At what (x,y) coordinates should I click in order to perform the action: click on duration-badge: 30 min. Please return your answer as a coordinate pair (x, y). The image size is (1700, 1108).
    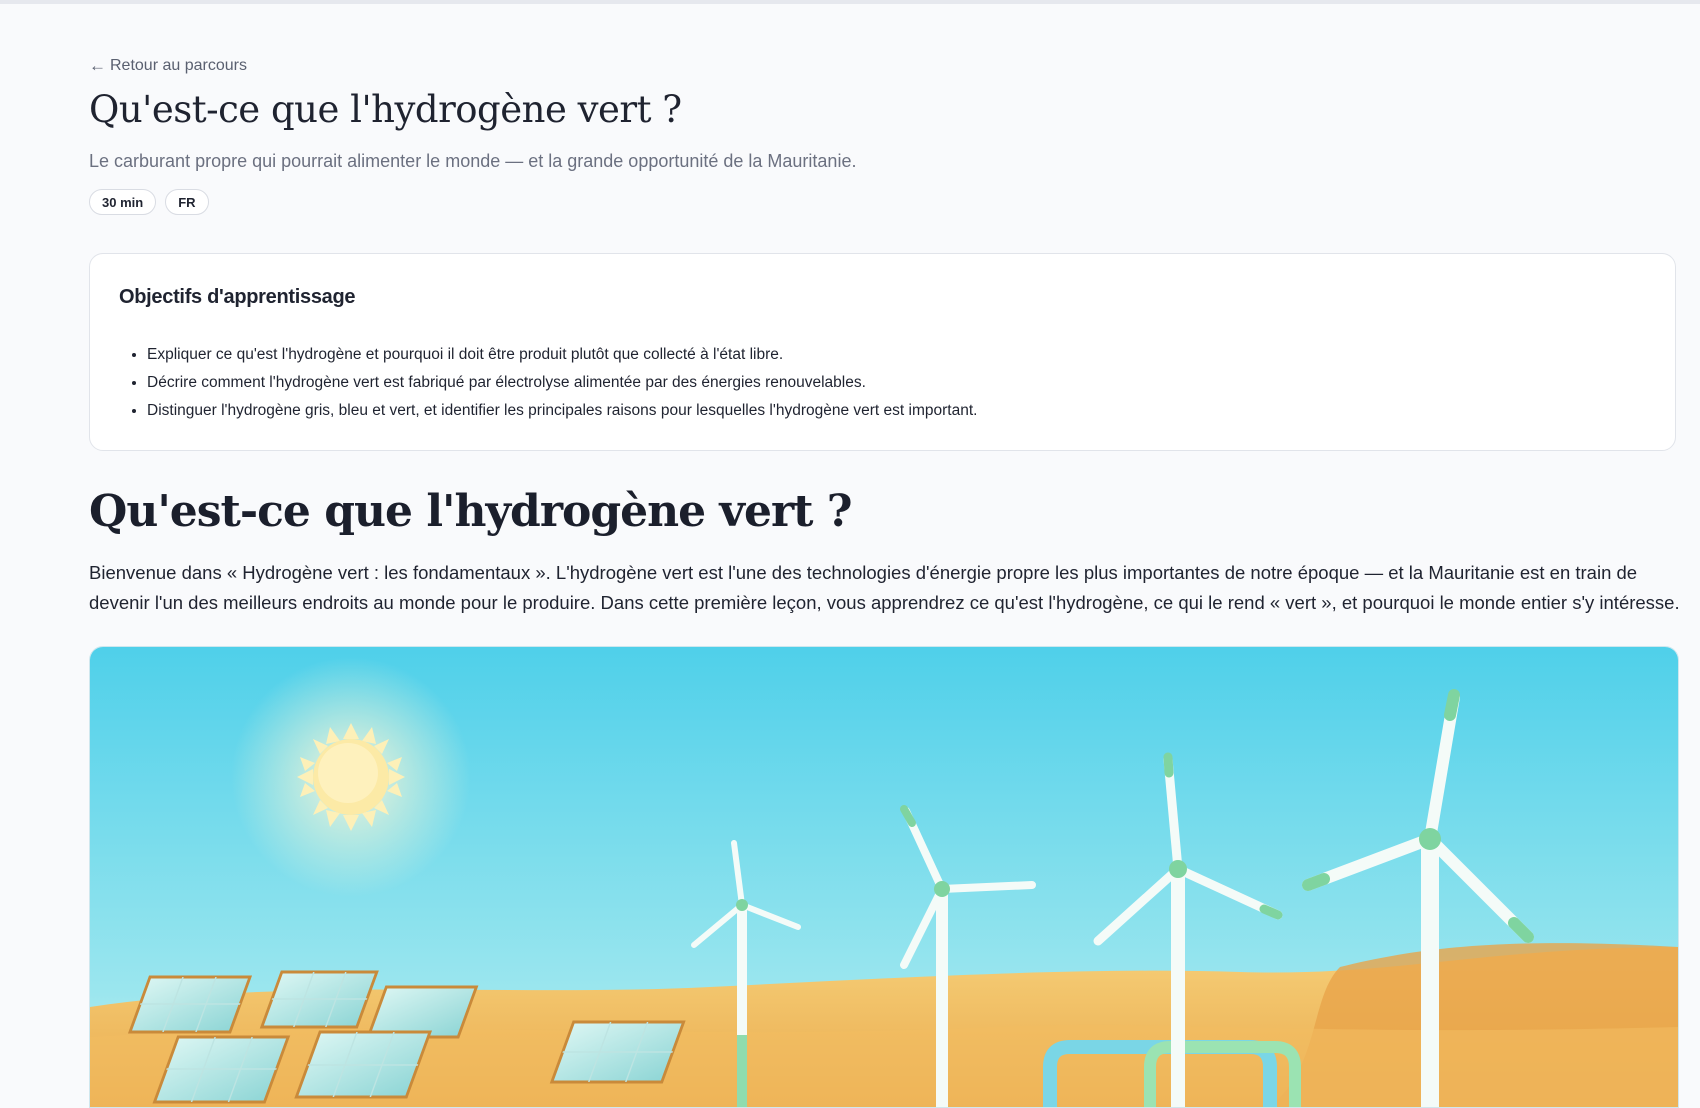
    Looking at the image, I should click on (123, 202).